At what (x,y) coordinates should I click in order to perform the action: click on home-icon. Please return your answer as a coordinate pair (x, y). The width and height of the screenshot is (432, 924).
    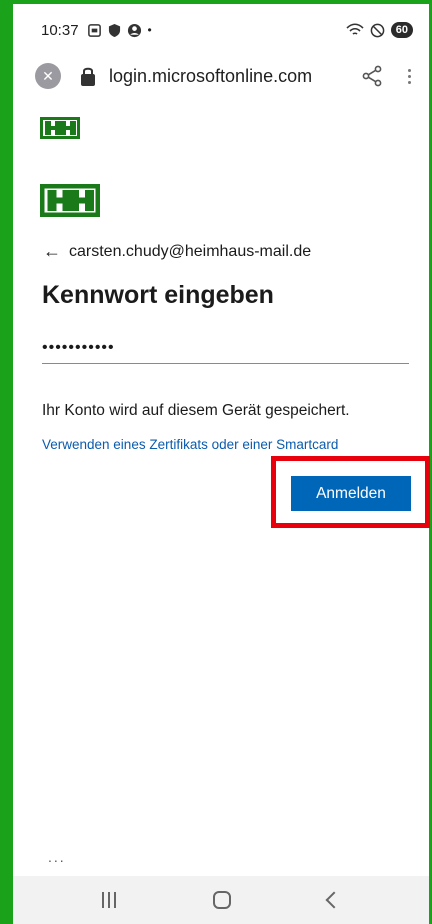
    Looking at the image, I should click on (221, 900).